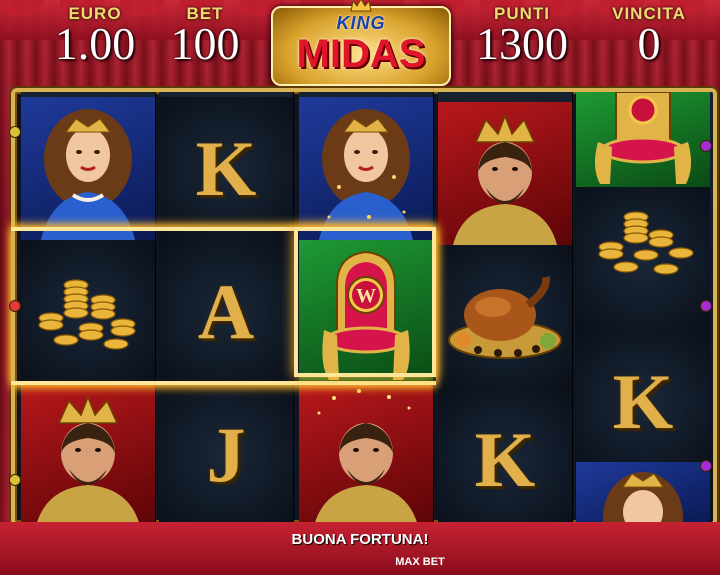  I want to click on reel-4: K, so click(505, 307).